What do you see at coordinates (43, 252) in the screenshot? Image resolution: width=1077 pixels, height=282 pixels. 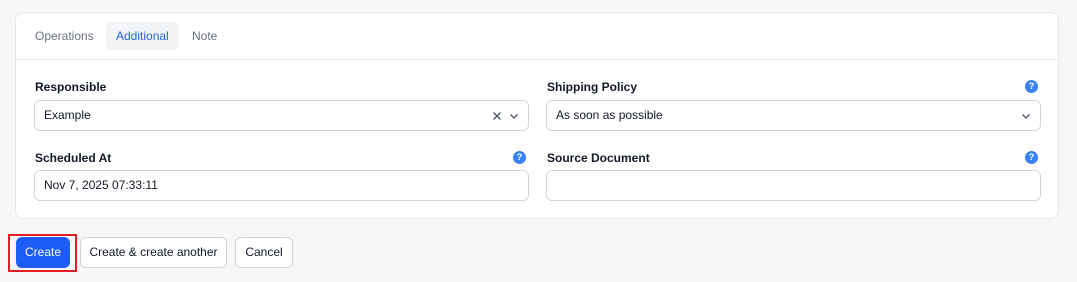 I see `create-button: Create` at bounding box center [43, 252].